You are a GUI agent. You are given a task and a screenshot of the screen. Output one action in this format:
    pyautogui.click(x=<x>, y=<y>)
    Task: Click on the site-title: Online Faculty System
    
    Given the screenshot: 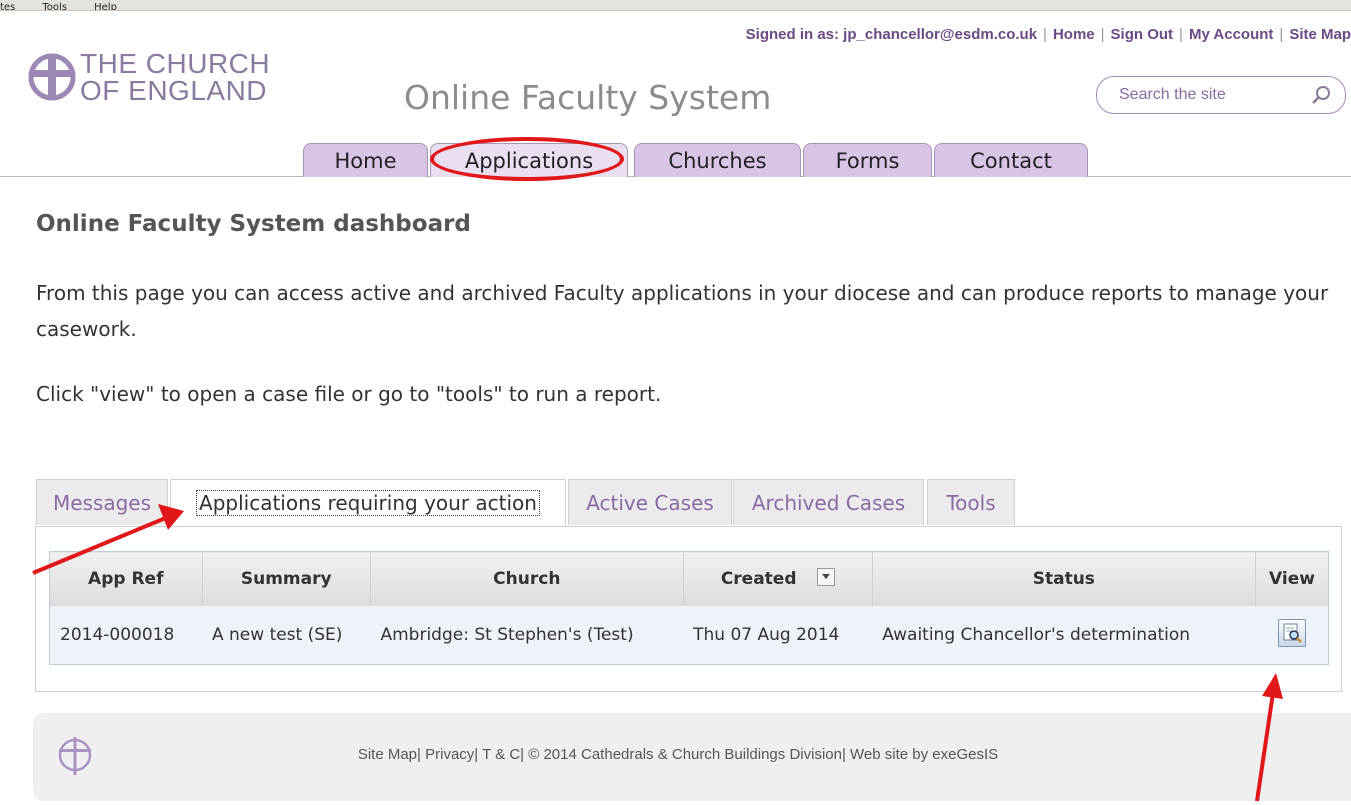 What is the action you would take?
    pyautogui.click(x=588, y=97)
    